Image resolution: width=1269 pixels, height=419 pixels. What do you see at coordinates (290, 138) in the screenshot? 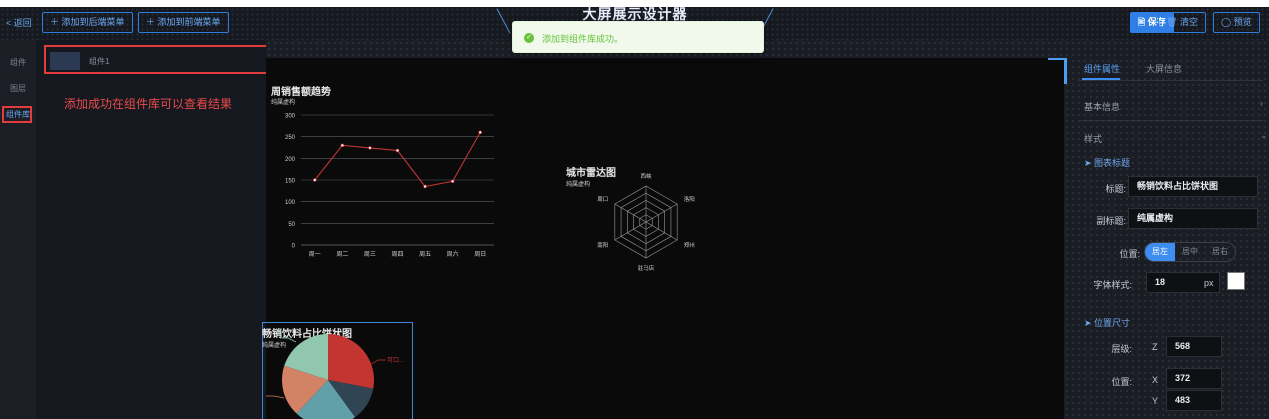
I see `y-tick-label: 250` at bounding box center [290, 138].